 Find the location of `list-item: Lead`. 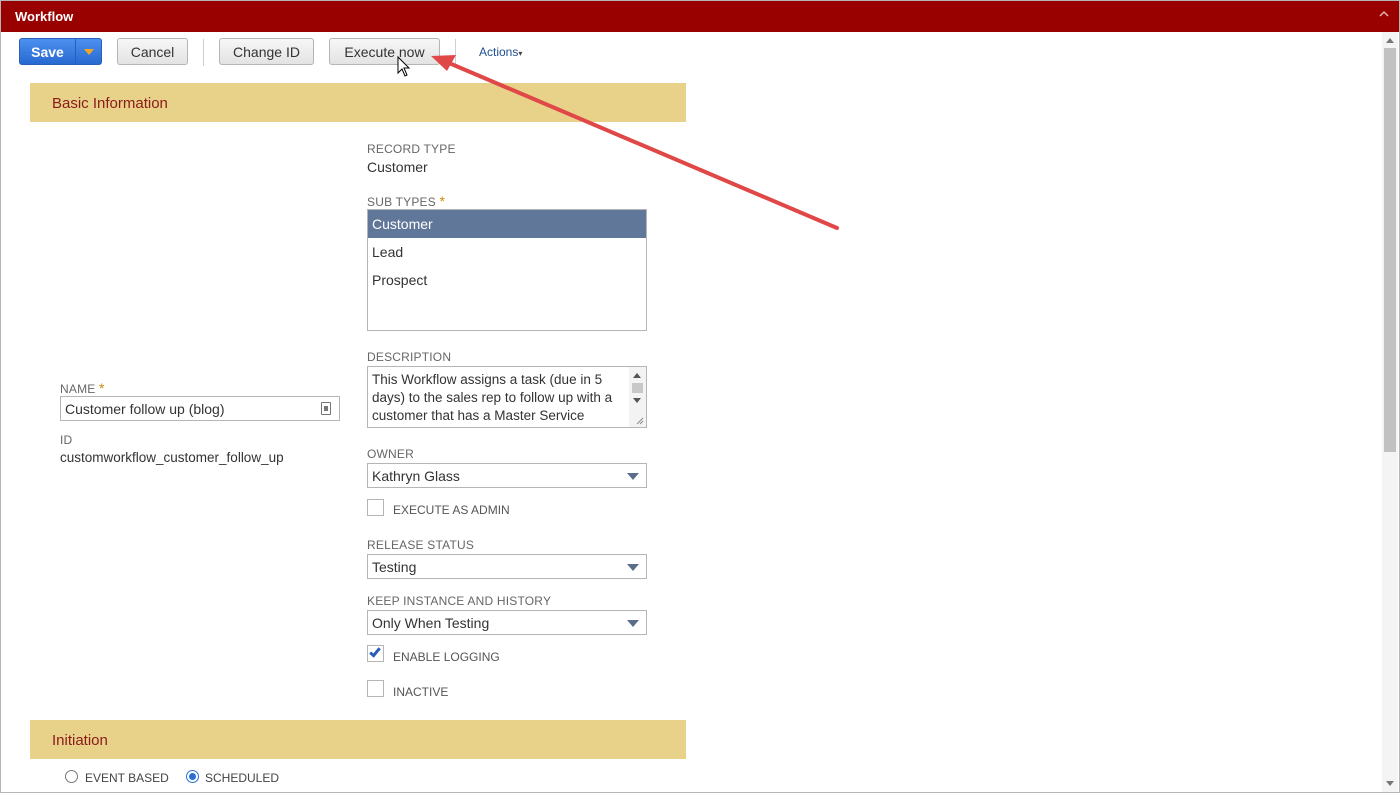

list-item: Lead is located at coordinates (507, 252).